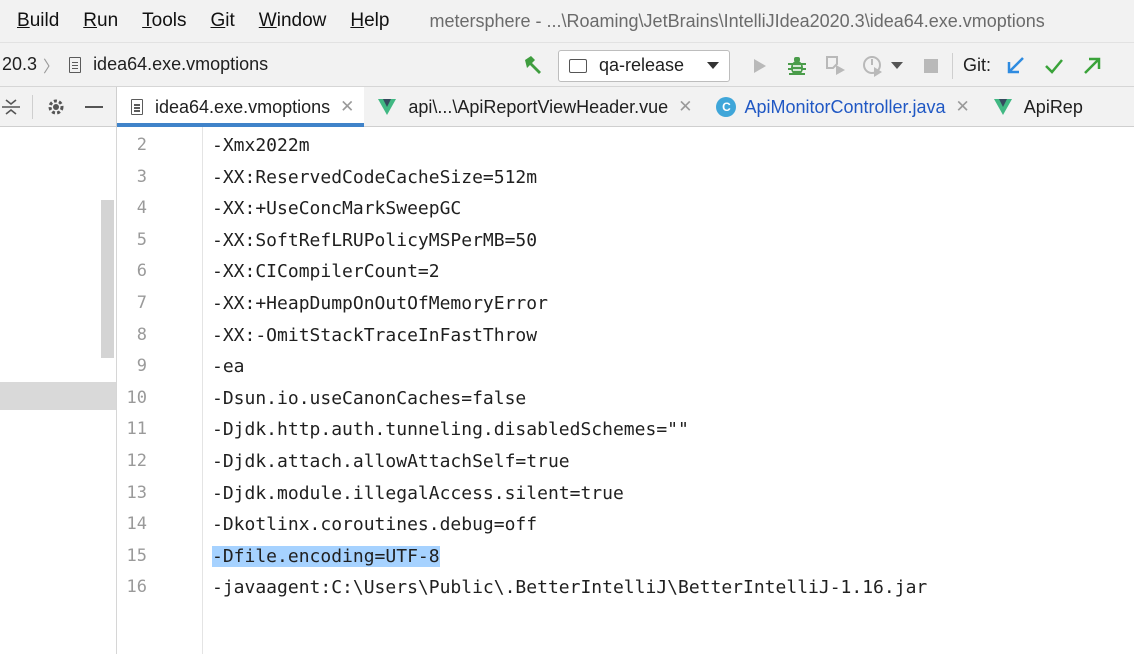 Image resolution: width=1134 pixels, height=654 pixels. I want to click on line-number: 12, so click(136, 461).